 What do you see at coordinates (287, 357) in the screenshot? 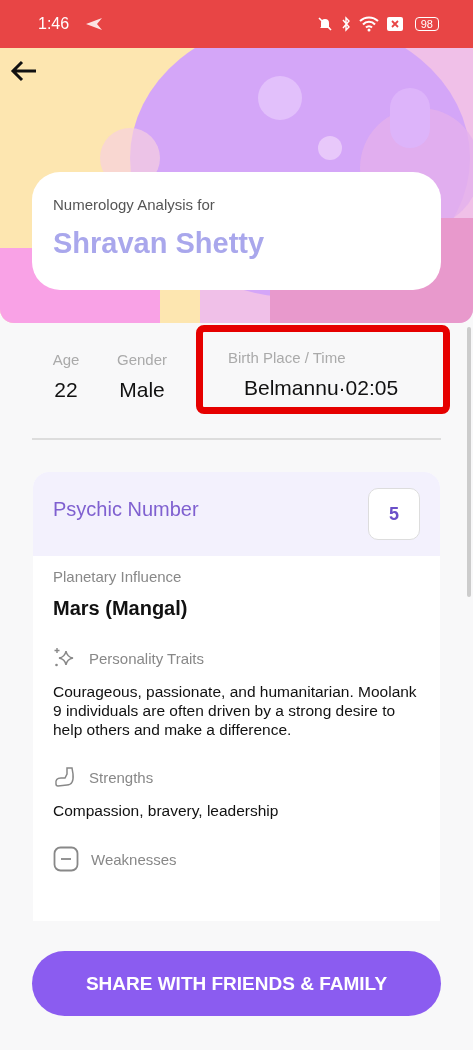
I see `detail-label: Birth Place / Time` at bounding box center [287, 357].